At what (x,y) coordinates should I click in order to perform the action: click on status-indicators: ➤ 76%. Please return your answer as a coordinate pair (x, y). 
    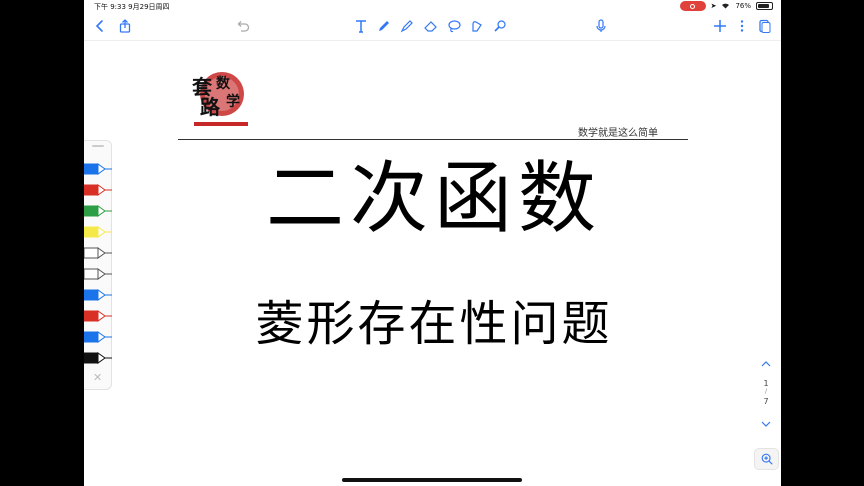
    Looking at the image, I should click on (726, 6).